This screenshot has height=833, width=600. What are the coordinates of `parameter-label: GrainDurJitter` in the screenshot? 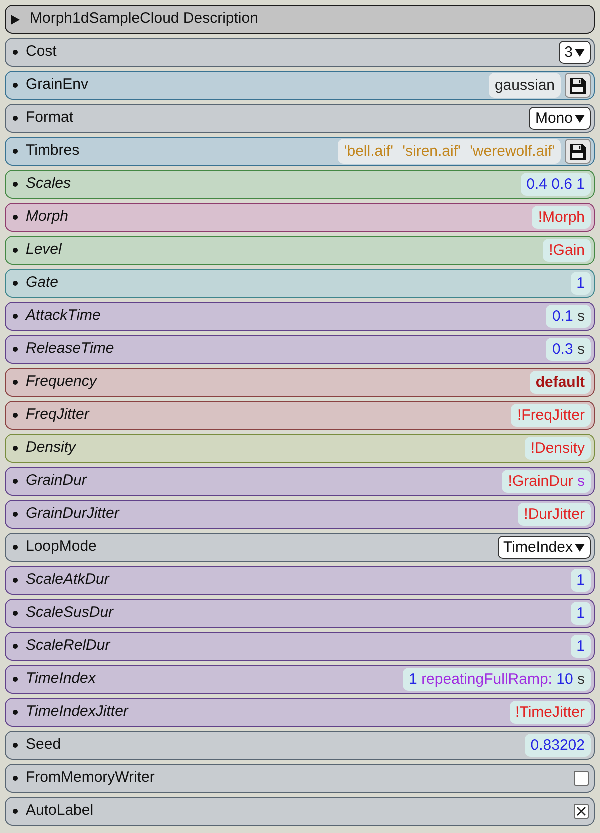 It's located at (73, 514).